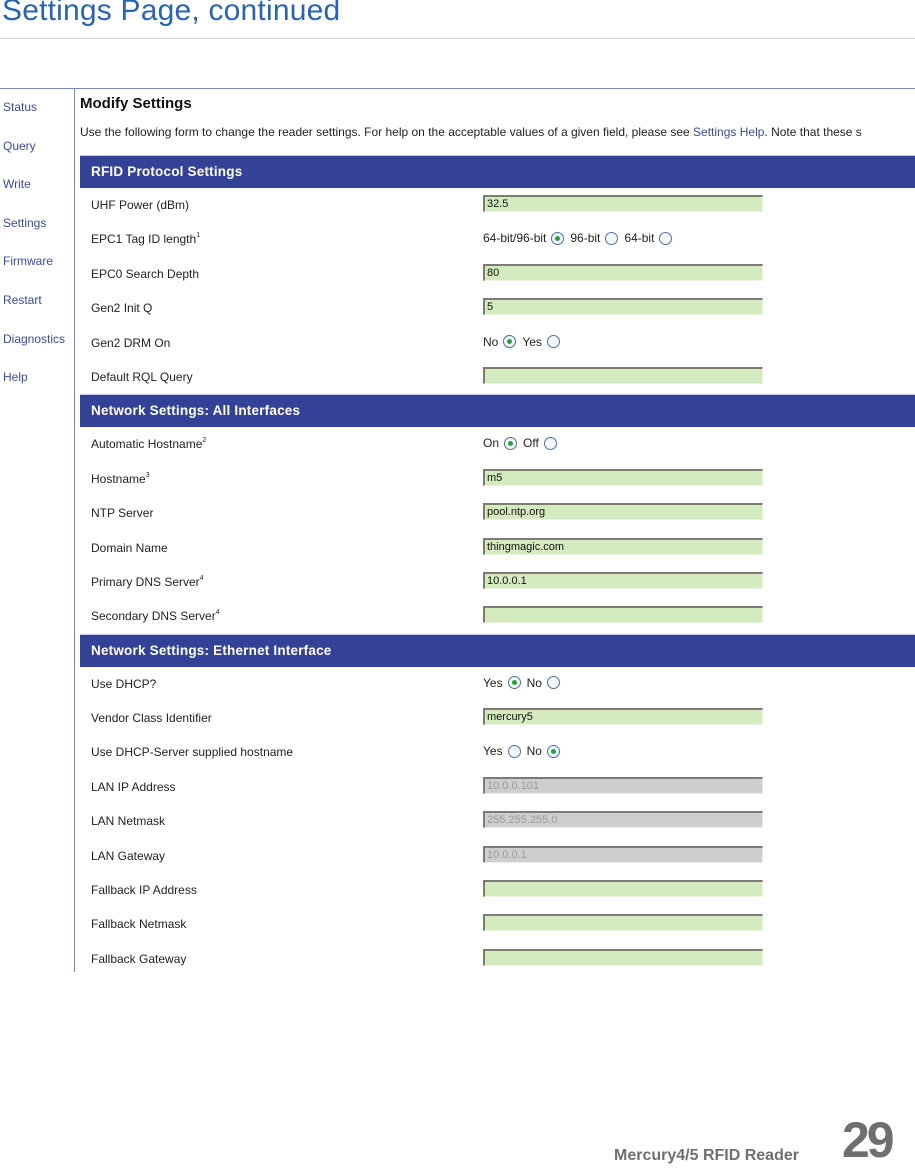 This screenshot has height=1168, width=915. Describe the element at coordinates (524, 683) in the screenshot. I see `use-dhcp-radio-group: Yes No` at that location.